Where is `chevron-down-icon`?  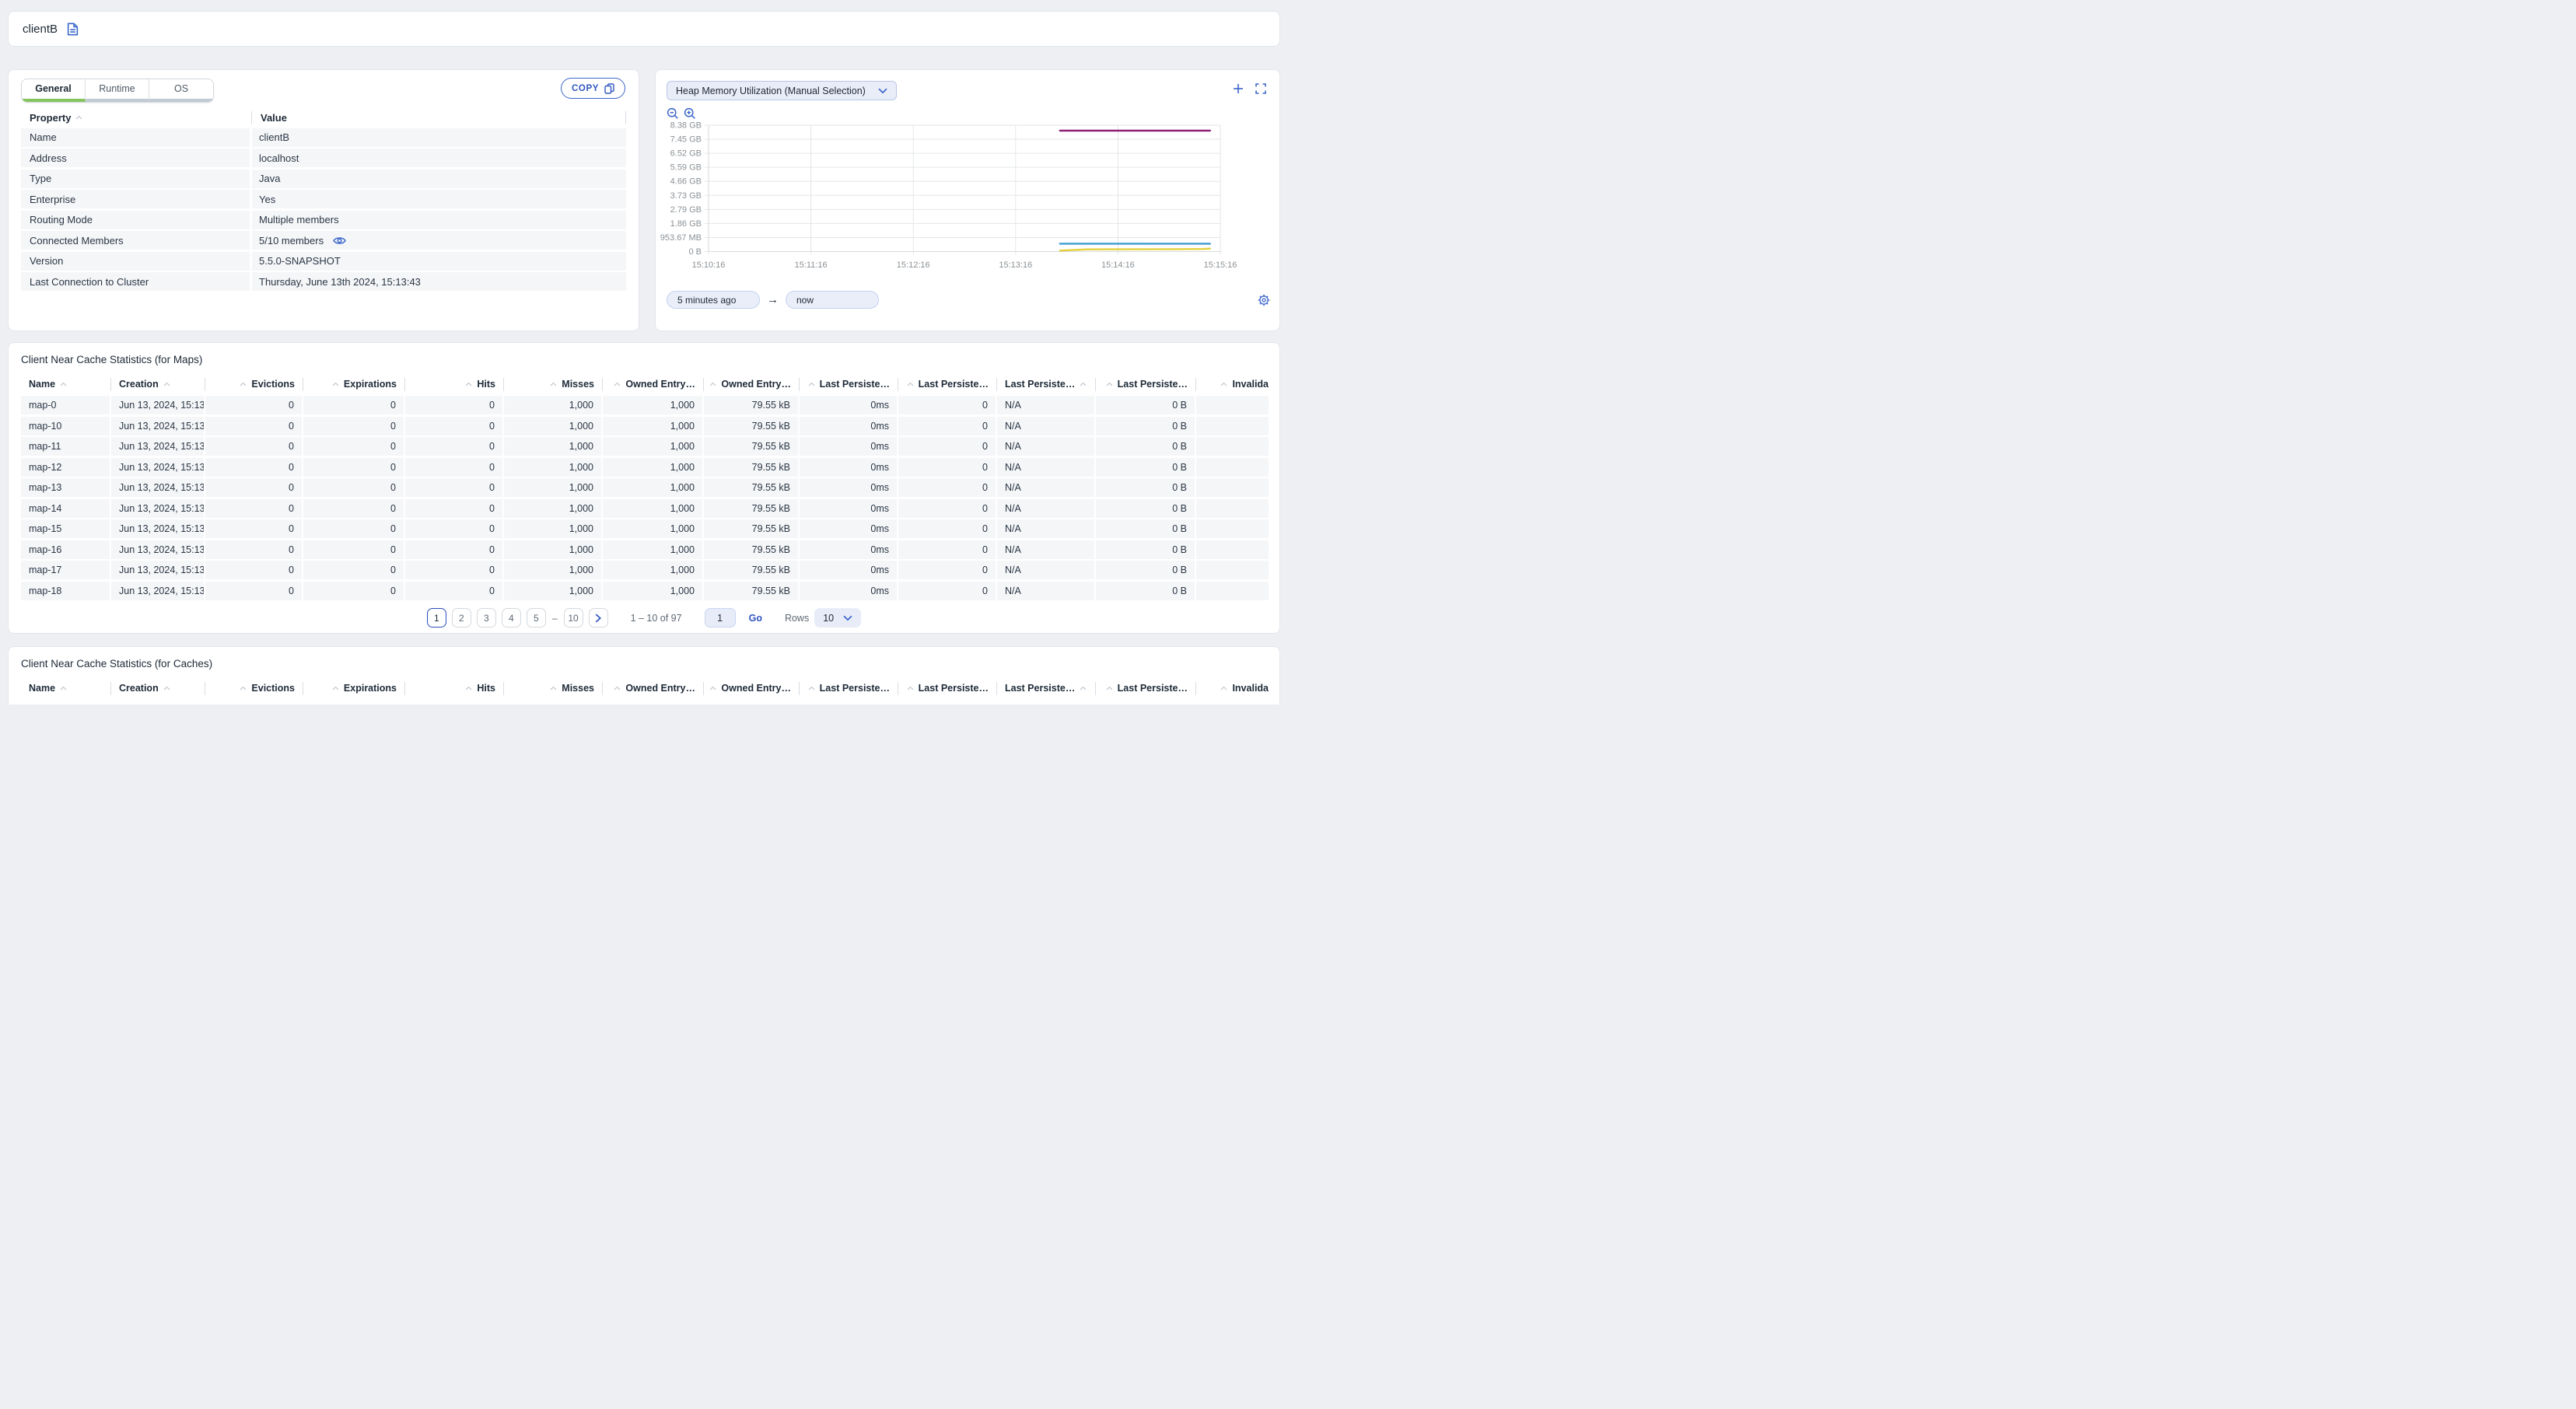 chevron-down-icon is located at coordinates (847, 618).